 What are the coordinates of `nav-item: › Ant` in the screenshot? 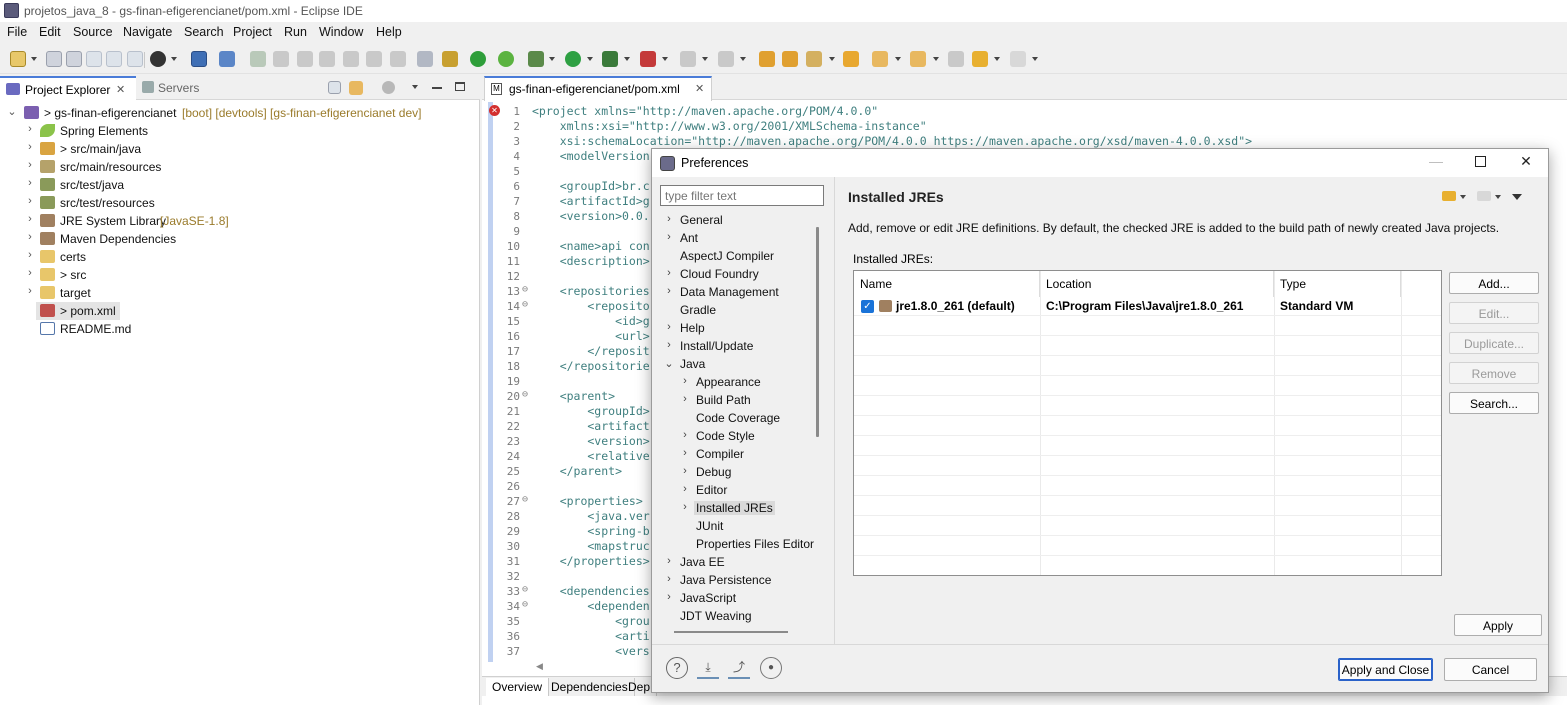 It's located at (740, 238).